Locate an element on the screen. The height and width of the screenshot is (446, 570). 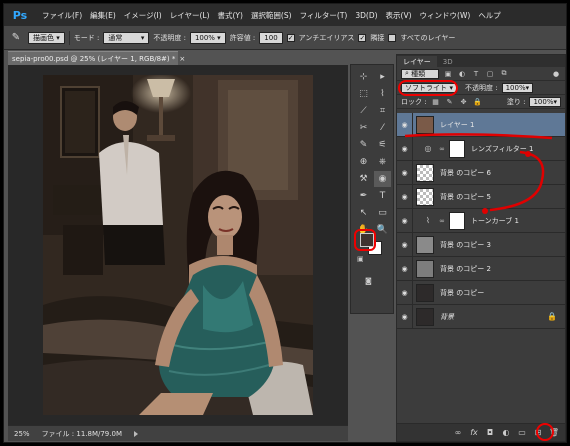
path-select-tool-icon: ↖ is located at coordinates (363, 213).